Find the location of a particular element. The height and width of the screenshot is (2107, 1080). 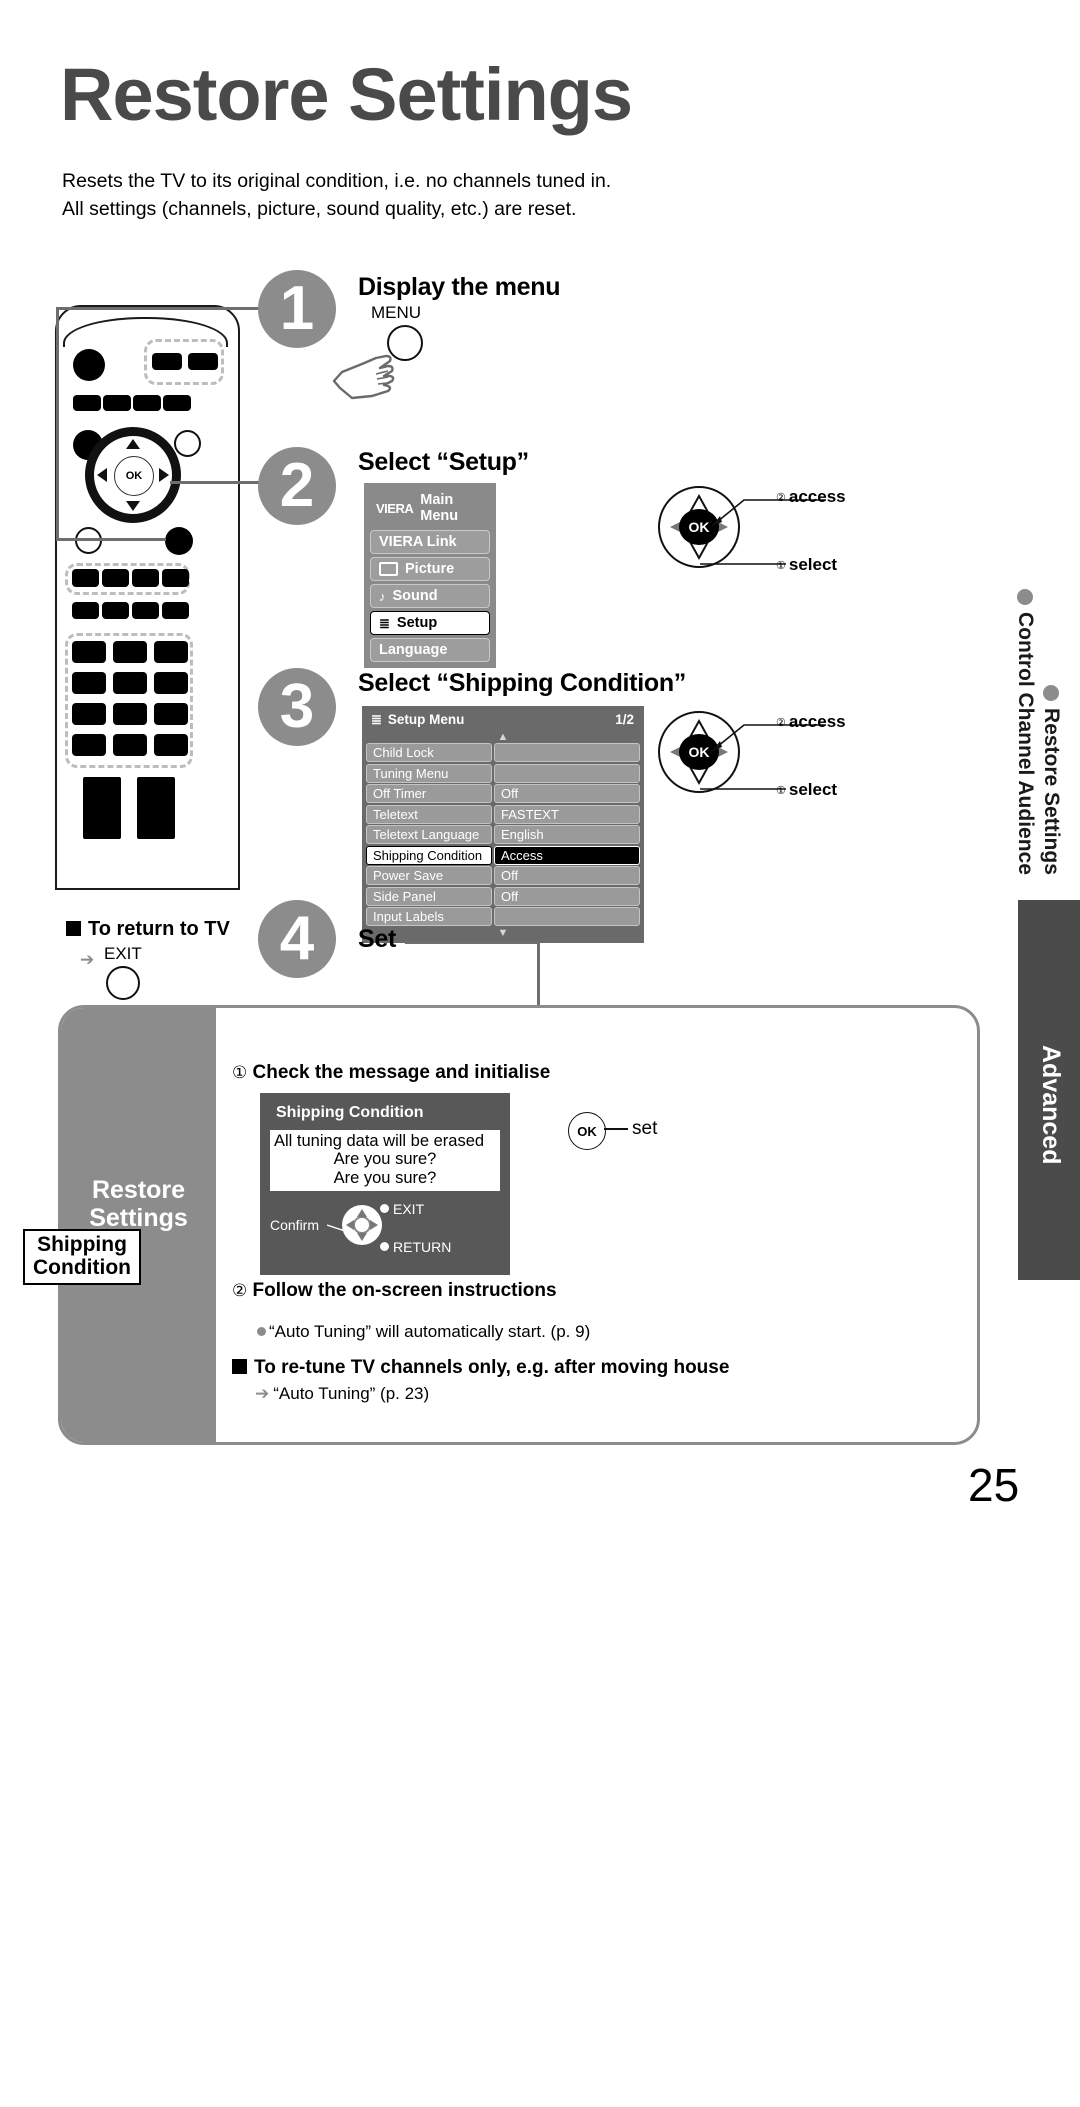

access-text: access is located at coordinates (817, 721).